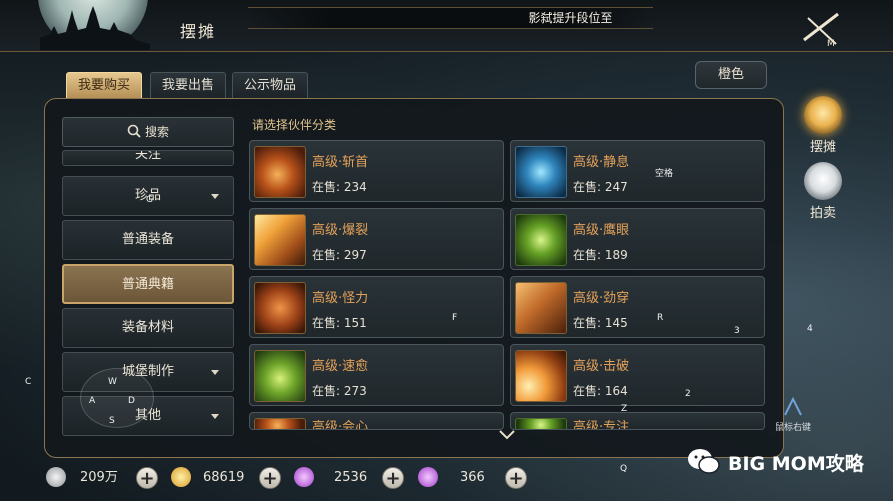  I want to click on item-stock: 在售: 145, so click(600, 323).